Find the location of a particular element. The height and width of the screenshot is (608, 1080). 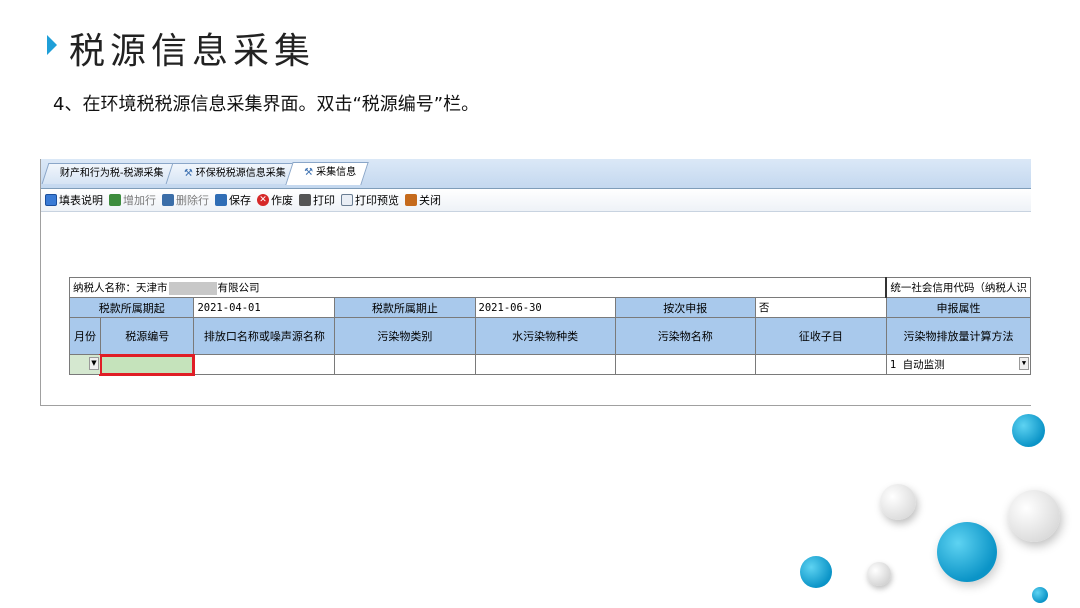

emission-method-select: 1 自动监测 ▼ is located at coordinates (958, 364).